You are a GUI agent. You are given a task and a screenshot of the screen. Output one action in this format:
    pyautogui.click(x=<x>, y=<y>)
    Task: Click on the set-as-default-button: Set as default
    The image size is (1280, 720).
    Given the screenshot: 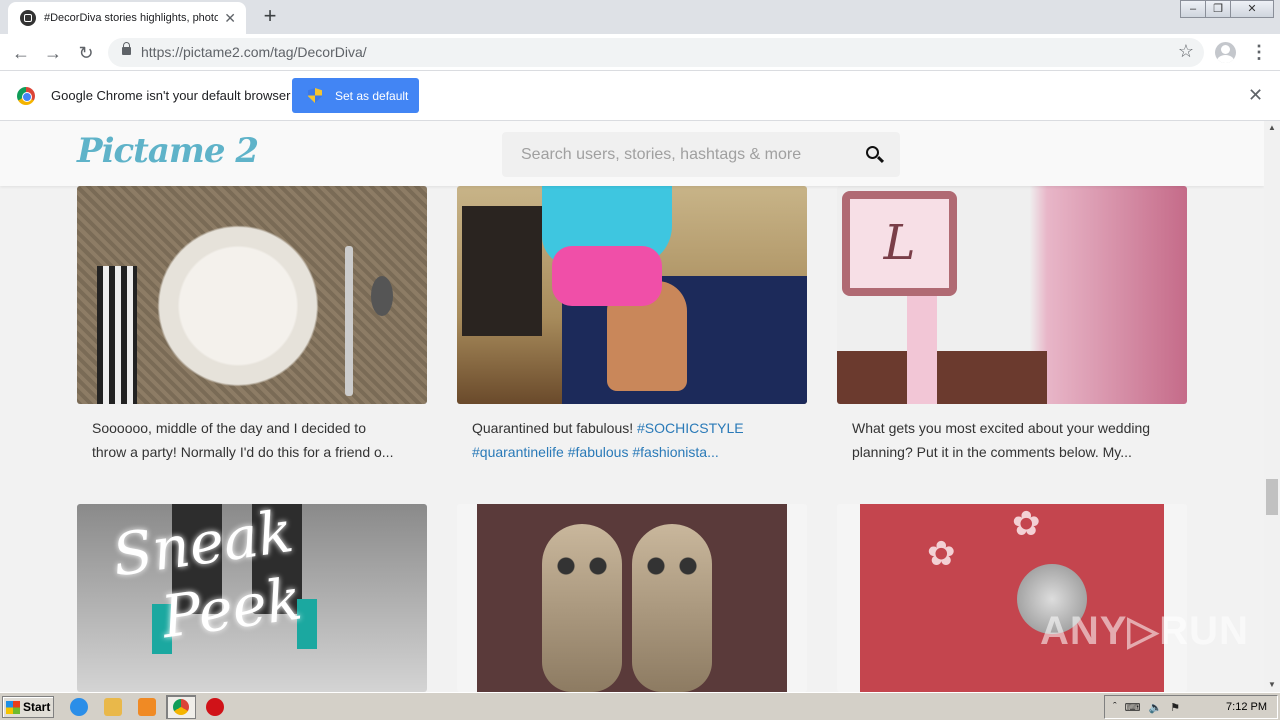 What is the action you would take?
    pyautogui.click(x=355, y=95)
    